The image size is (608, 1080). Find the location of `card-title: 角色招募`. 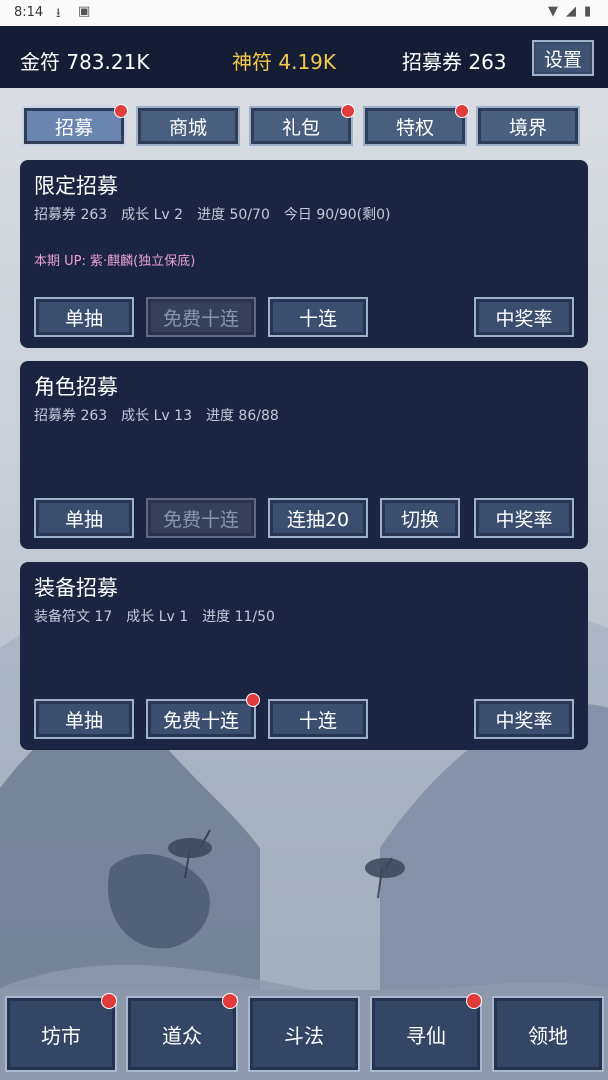

card-title: 角色招募 is located at coordinates (76, 387).